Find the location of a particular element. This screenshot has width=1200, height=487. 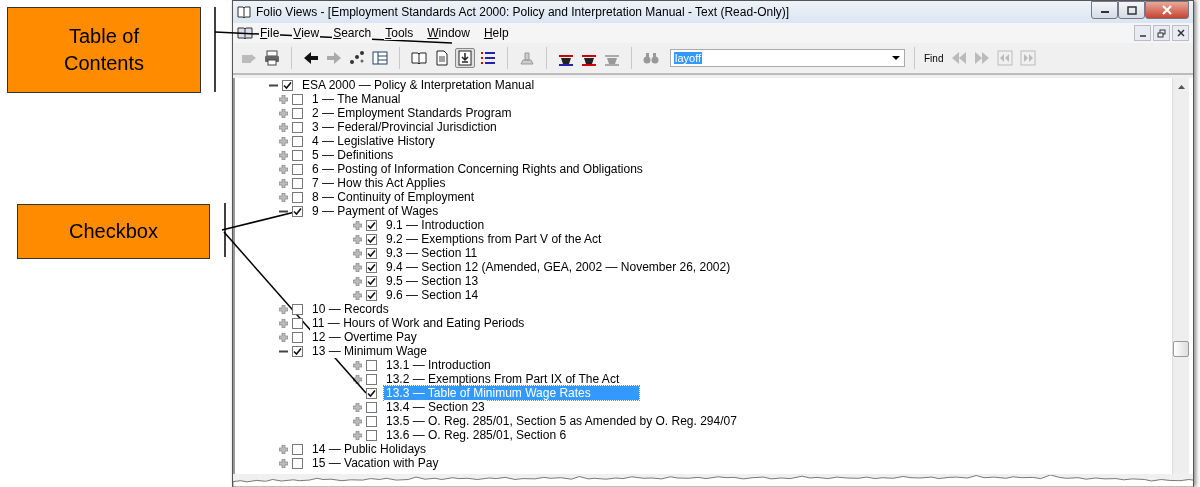

restore-icon is located at coordinates (1161, 33).